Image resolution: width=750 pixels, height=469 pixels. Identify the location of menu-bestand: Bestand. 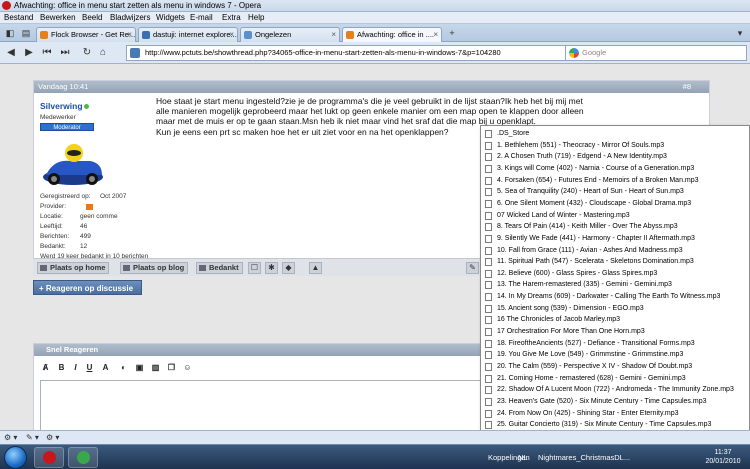
(18, 17).